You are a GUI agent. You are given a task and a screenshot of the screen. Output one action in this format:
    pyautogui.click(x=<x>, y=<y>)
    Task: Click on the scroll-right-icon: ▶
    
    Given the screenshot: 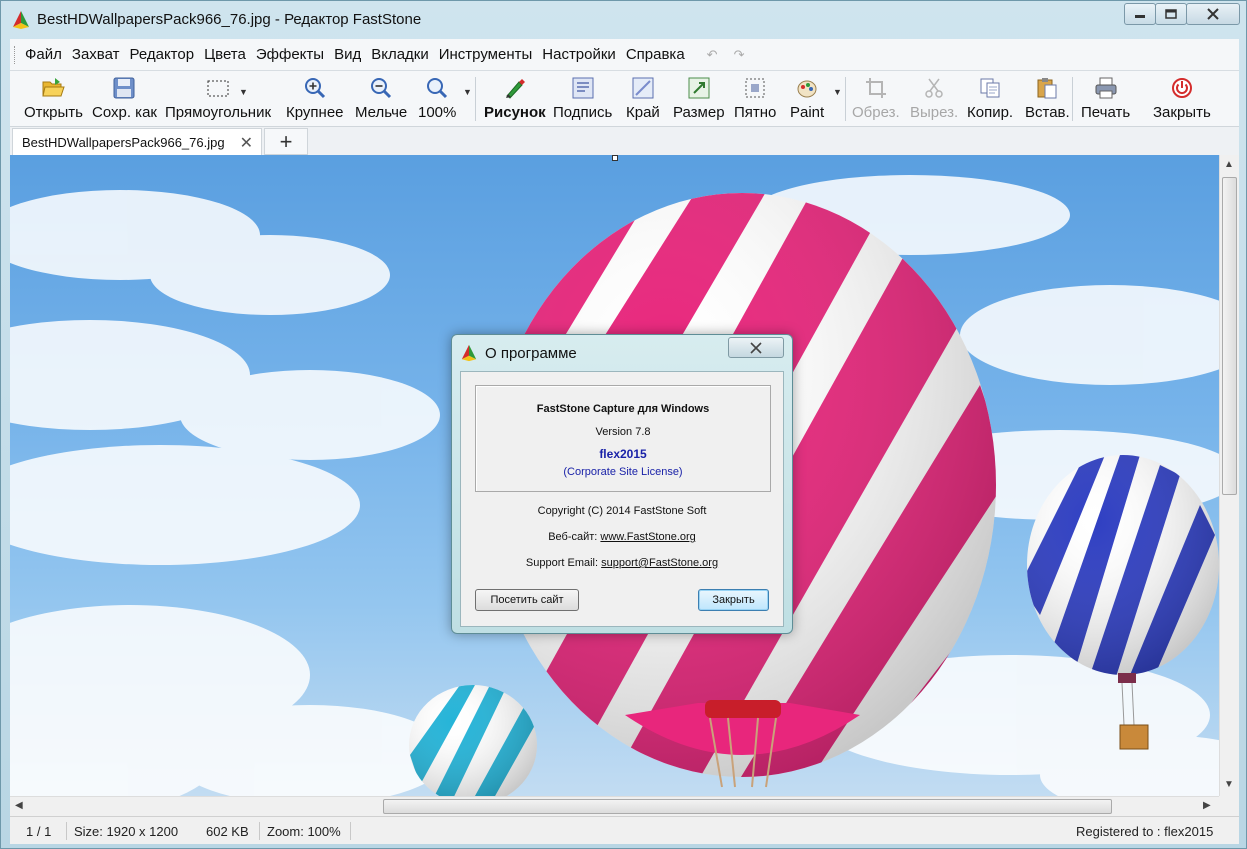 What is the action you would take?
    pyautogui.click(x=1207, y=805)
    